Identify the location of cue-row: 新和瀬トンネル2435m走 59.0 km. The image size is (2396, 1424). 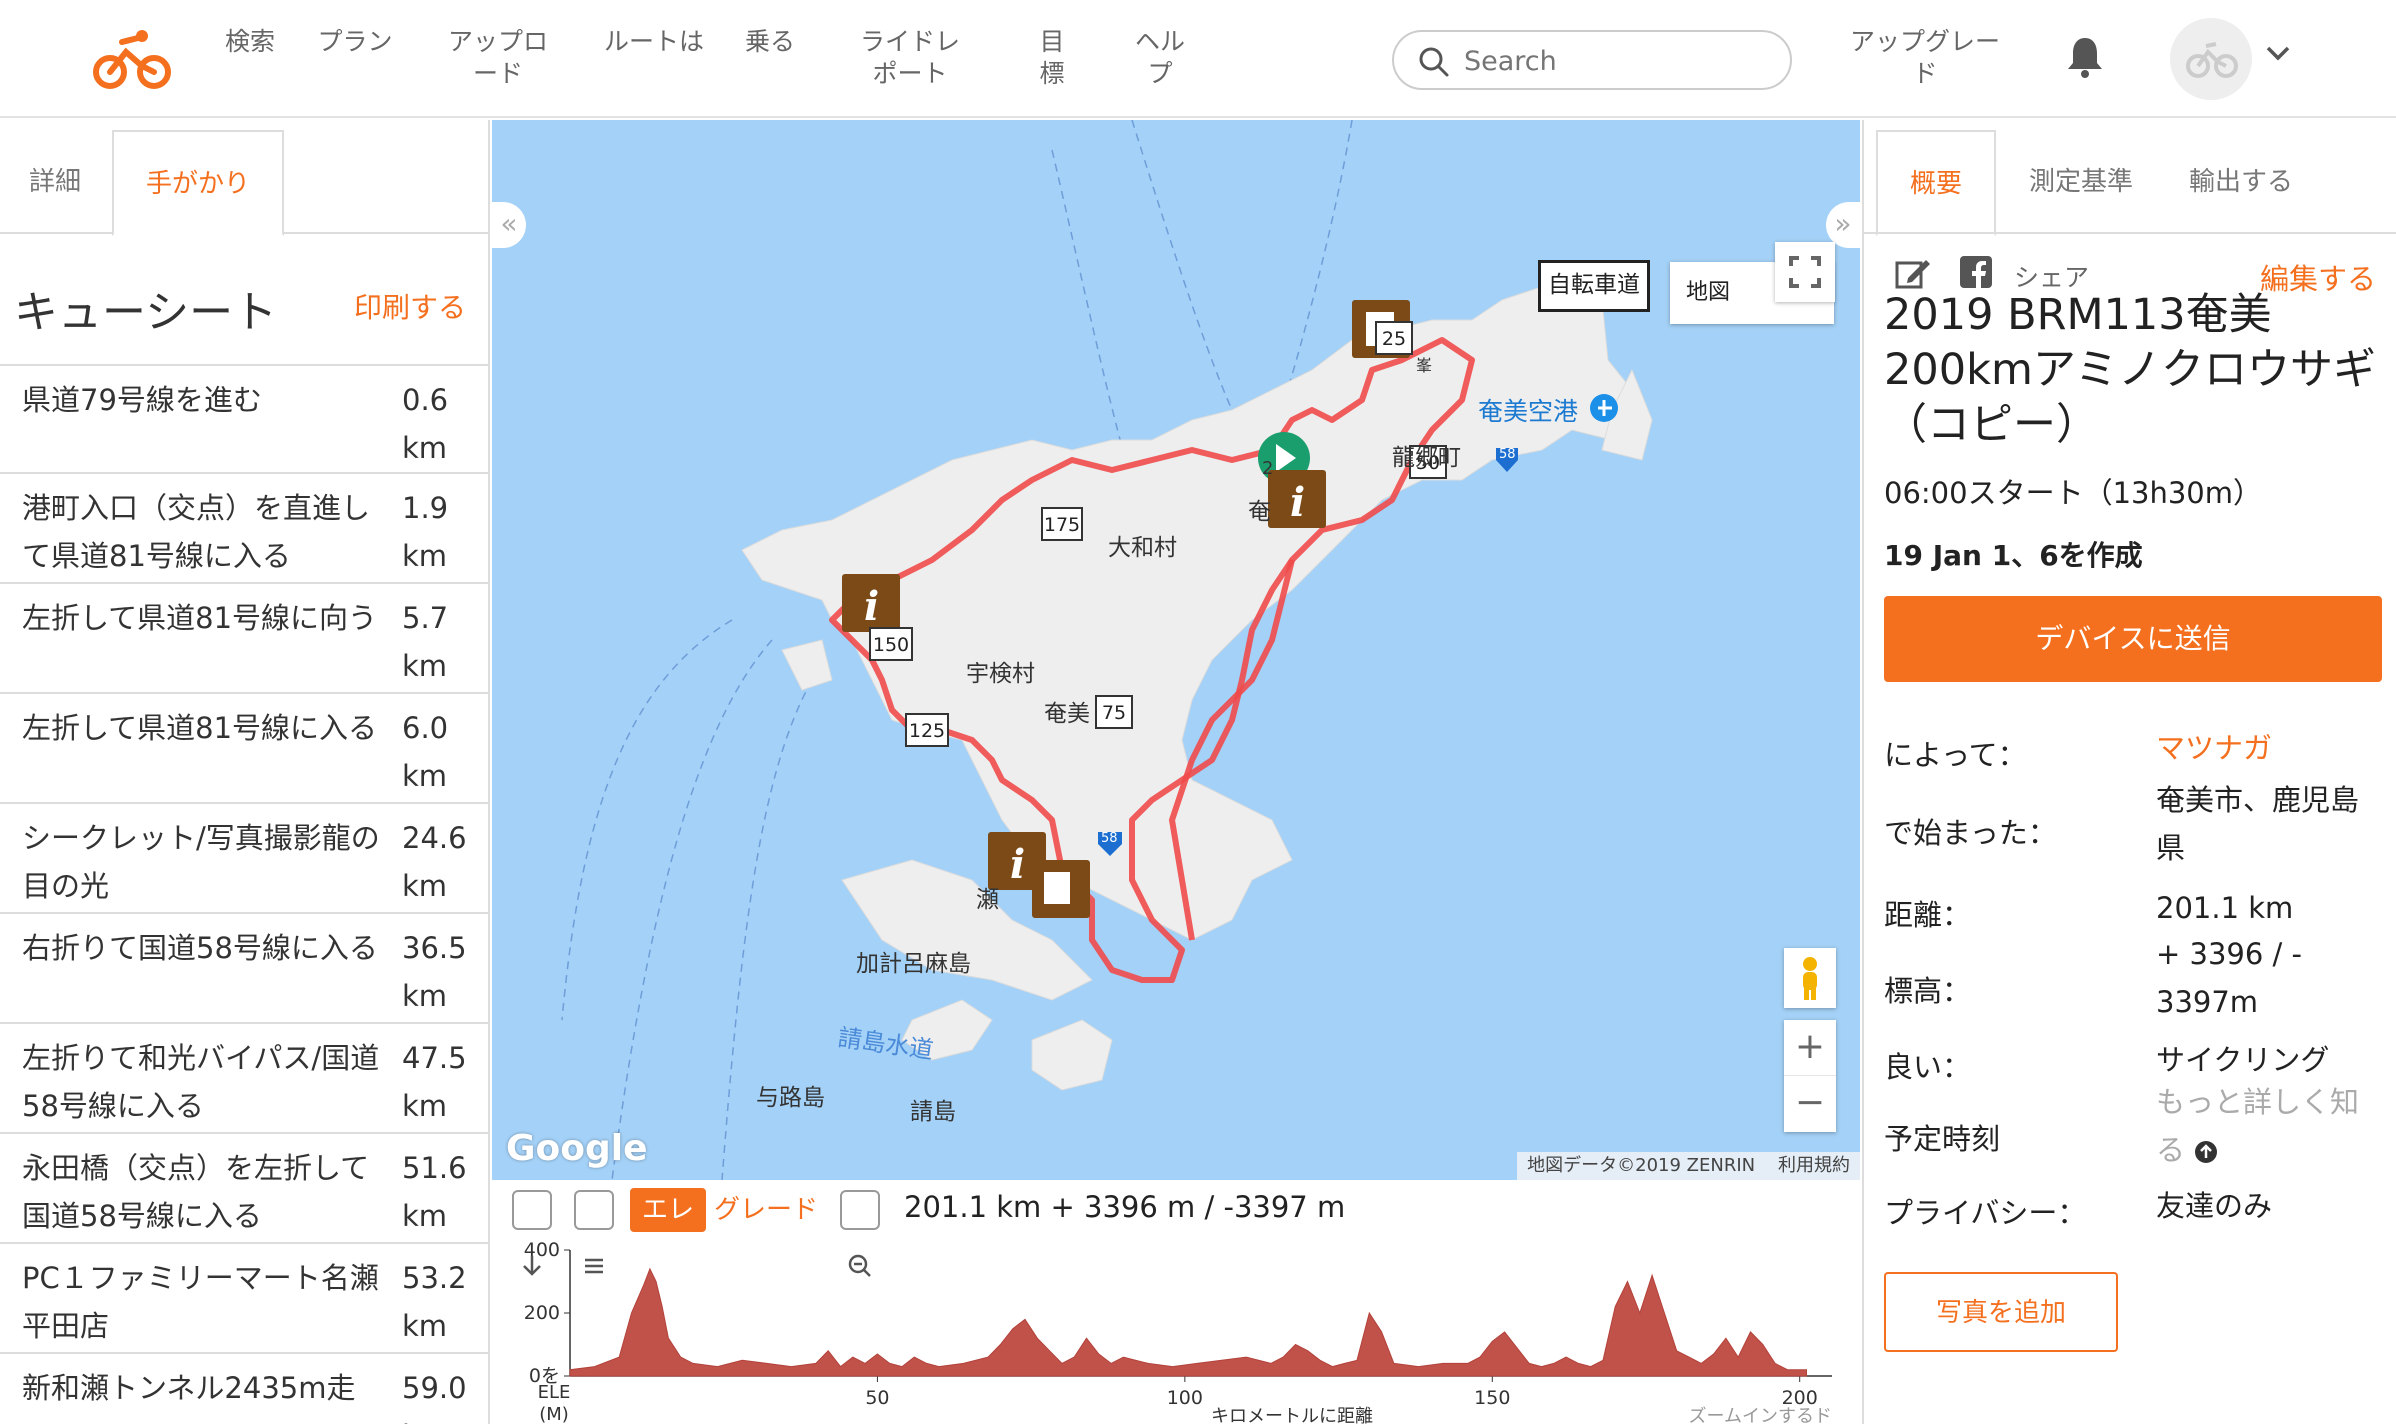
(244, 1389).